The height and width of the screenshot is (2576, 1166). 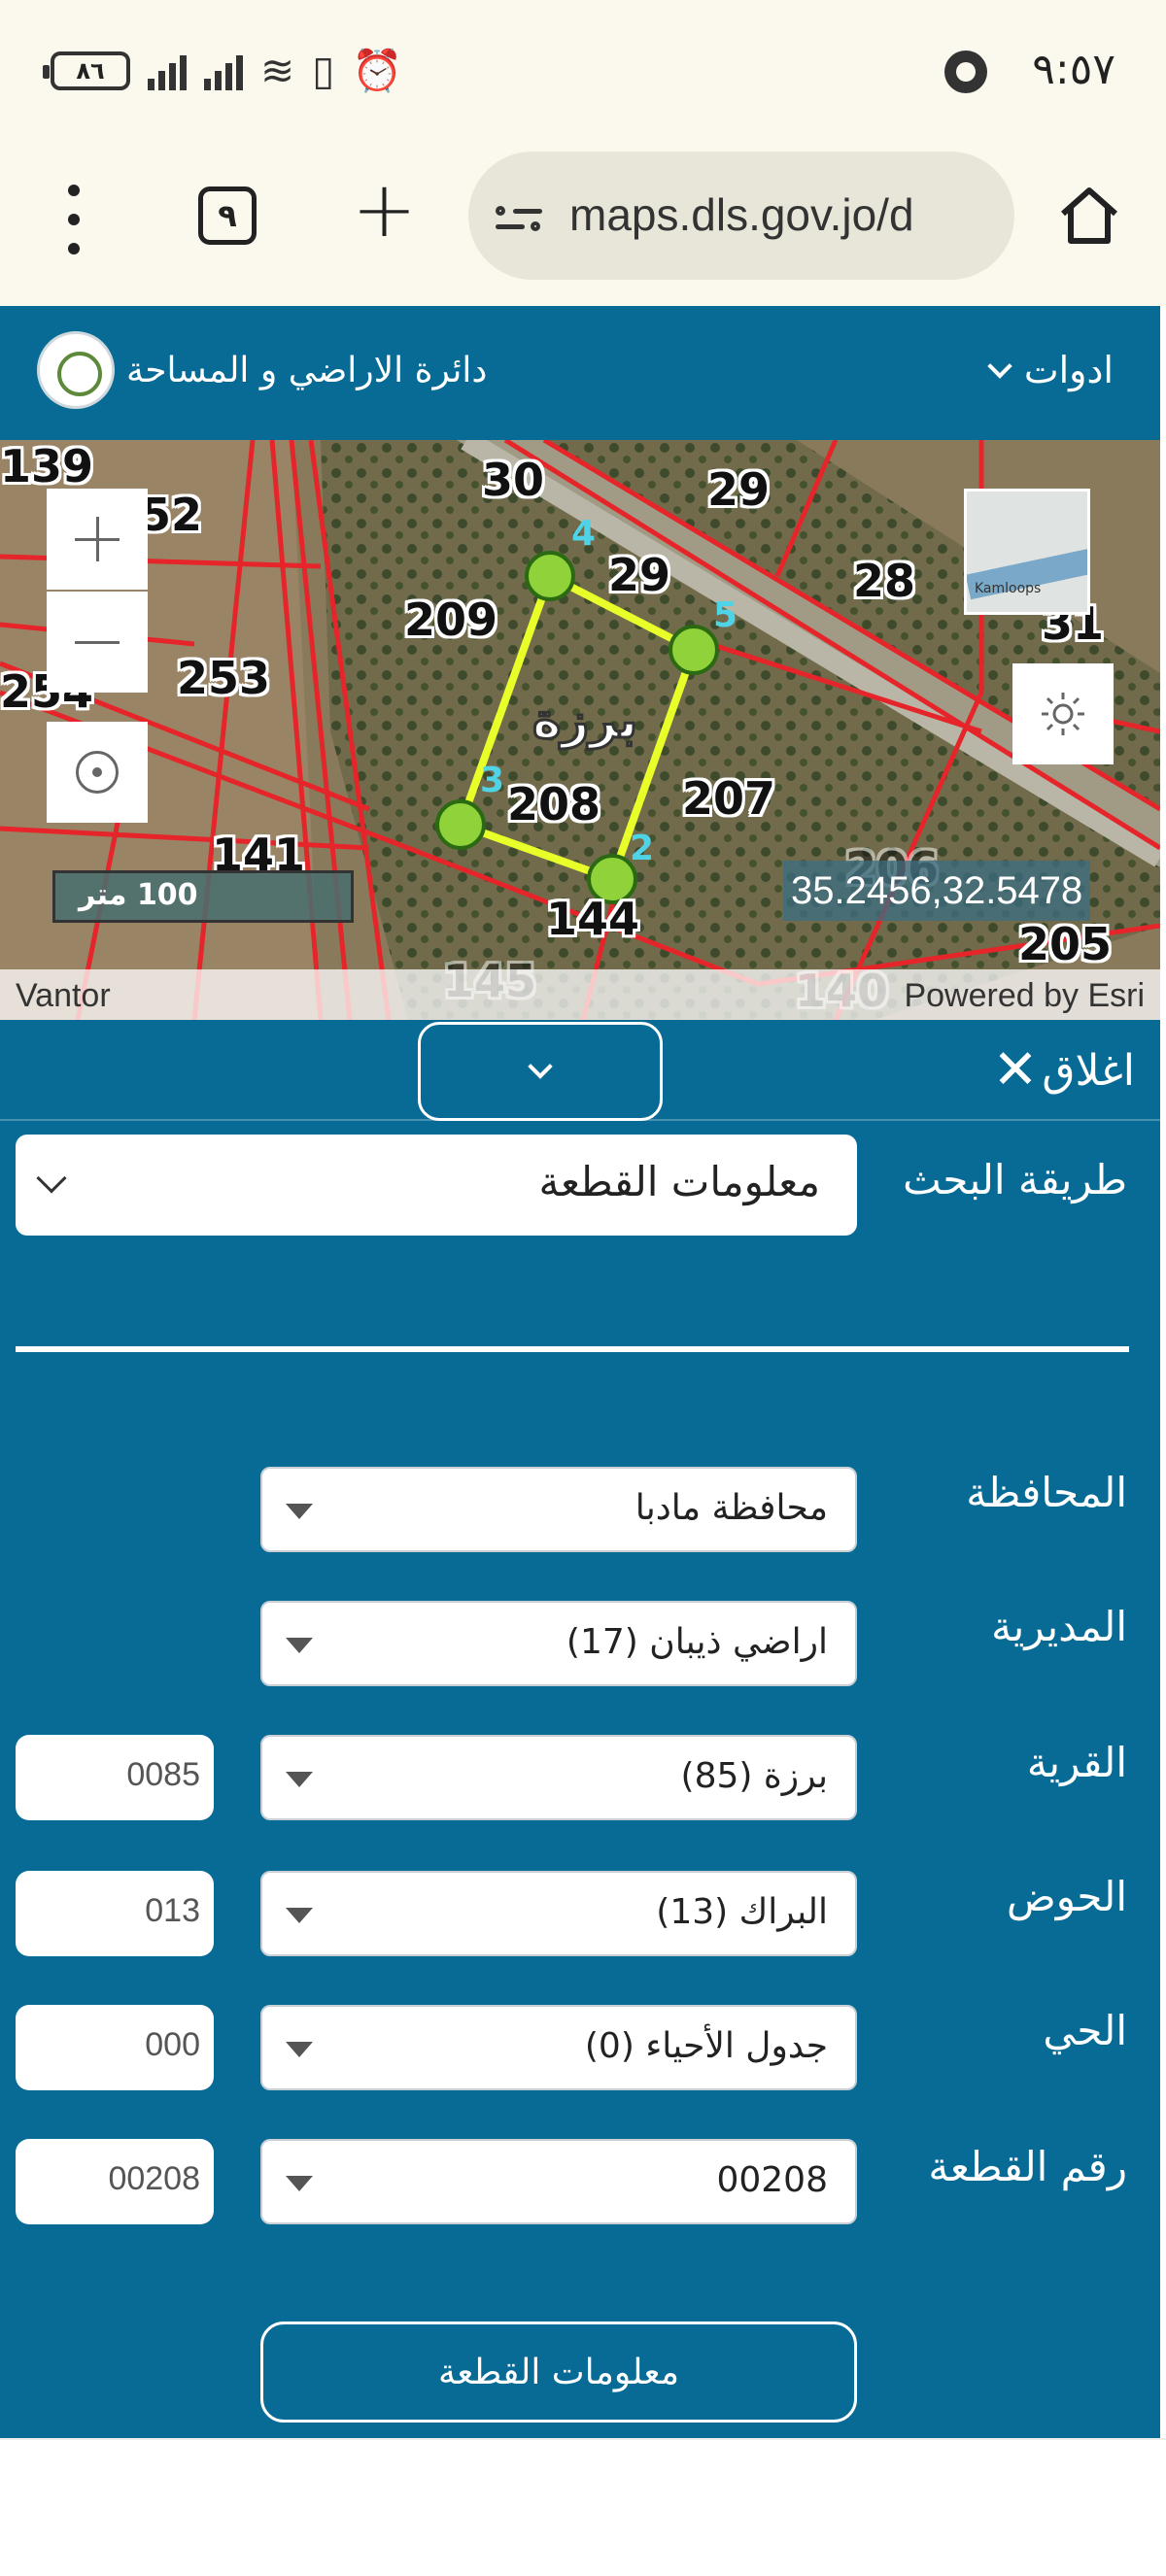 I want to click on basin-code-field: 013, so click(x=115, y=1913).